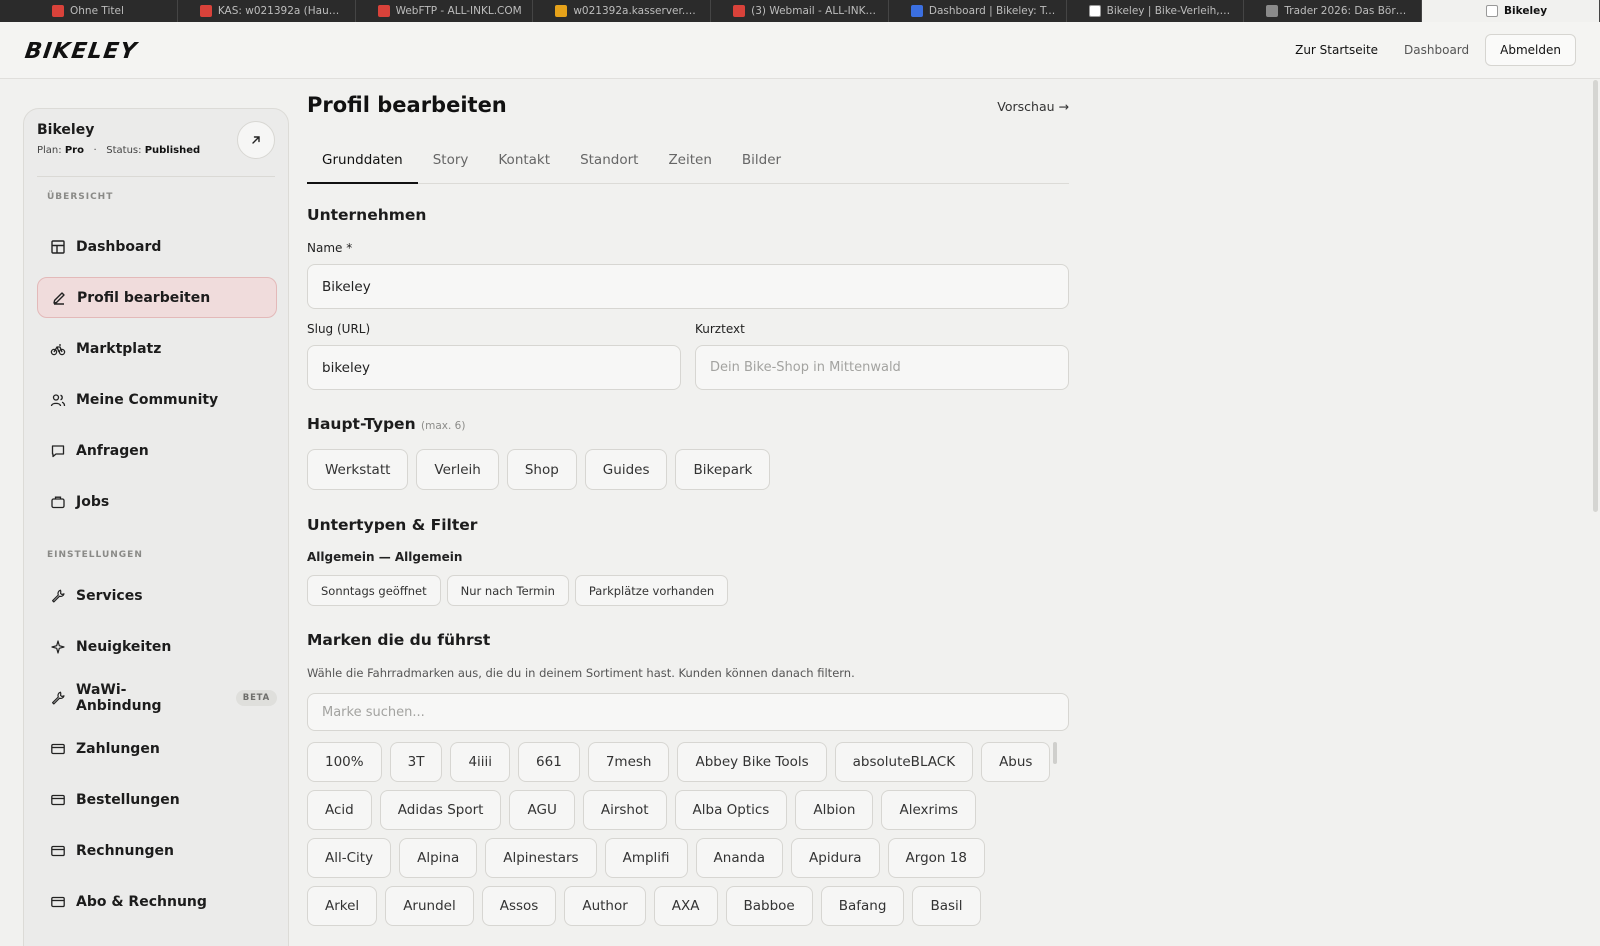 The height and width of the screenshot is (946, 1600). What do you see at coordinates (1055, 753) in the screenshot?
I see `brand-list-scrollbar` at bounding box center [1055, 753].